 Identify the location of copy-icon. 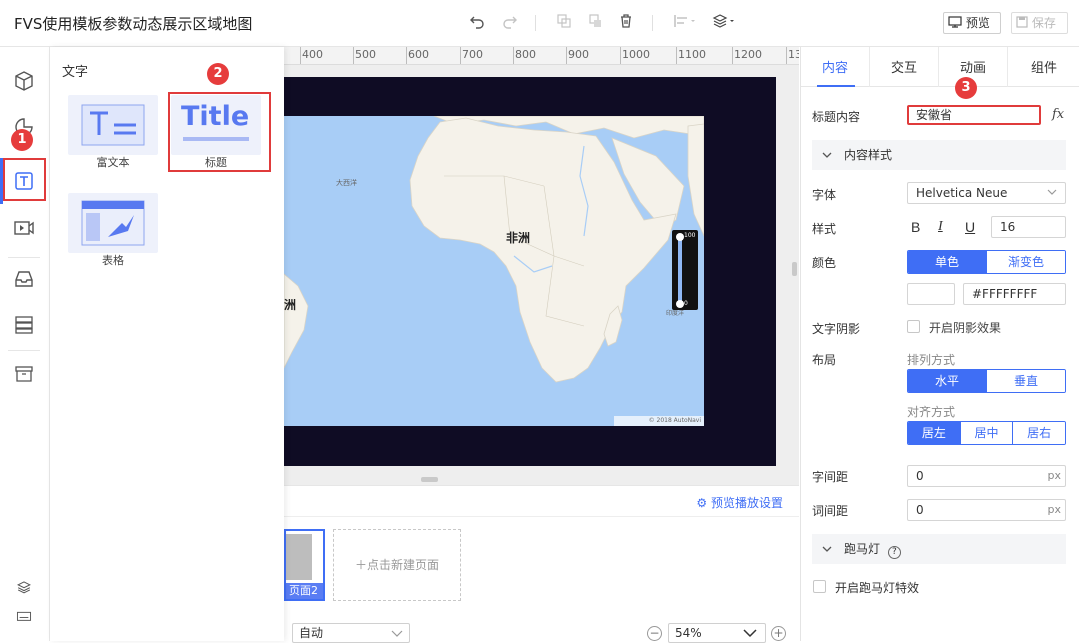
(564, 23).